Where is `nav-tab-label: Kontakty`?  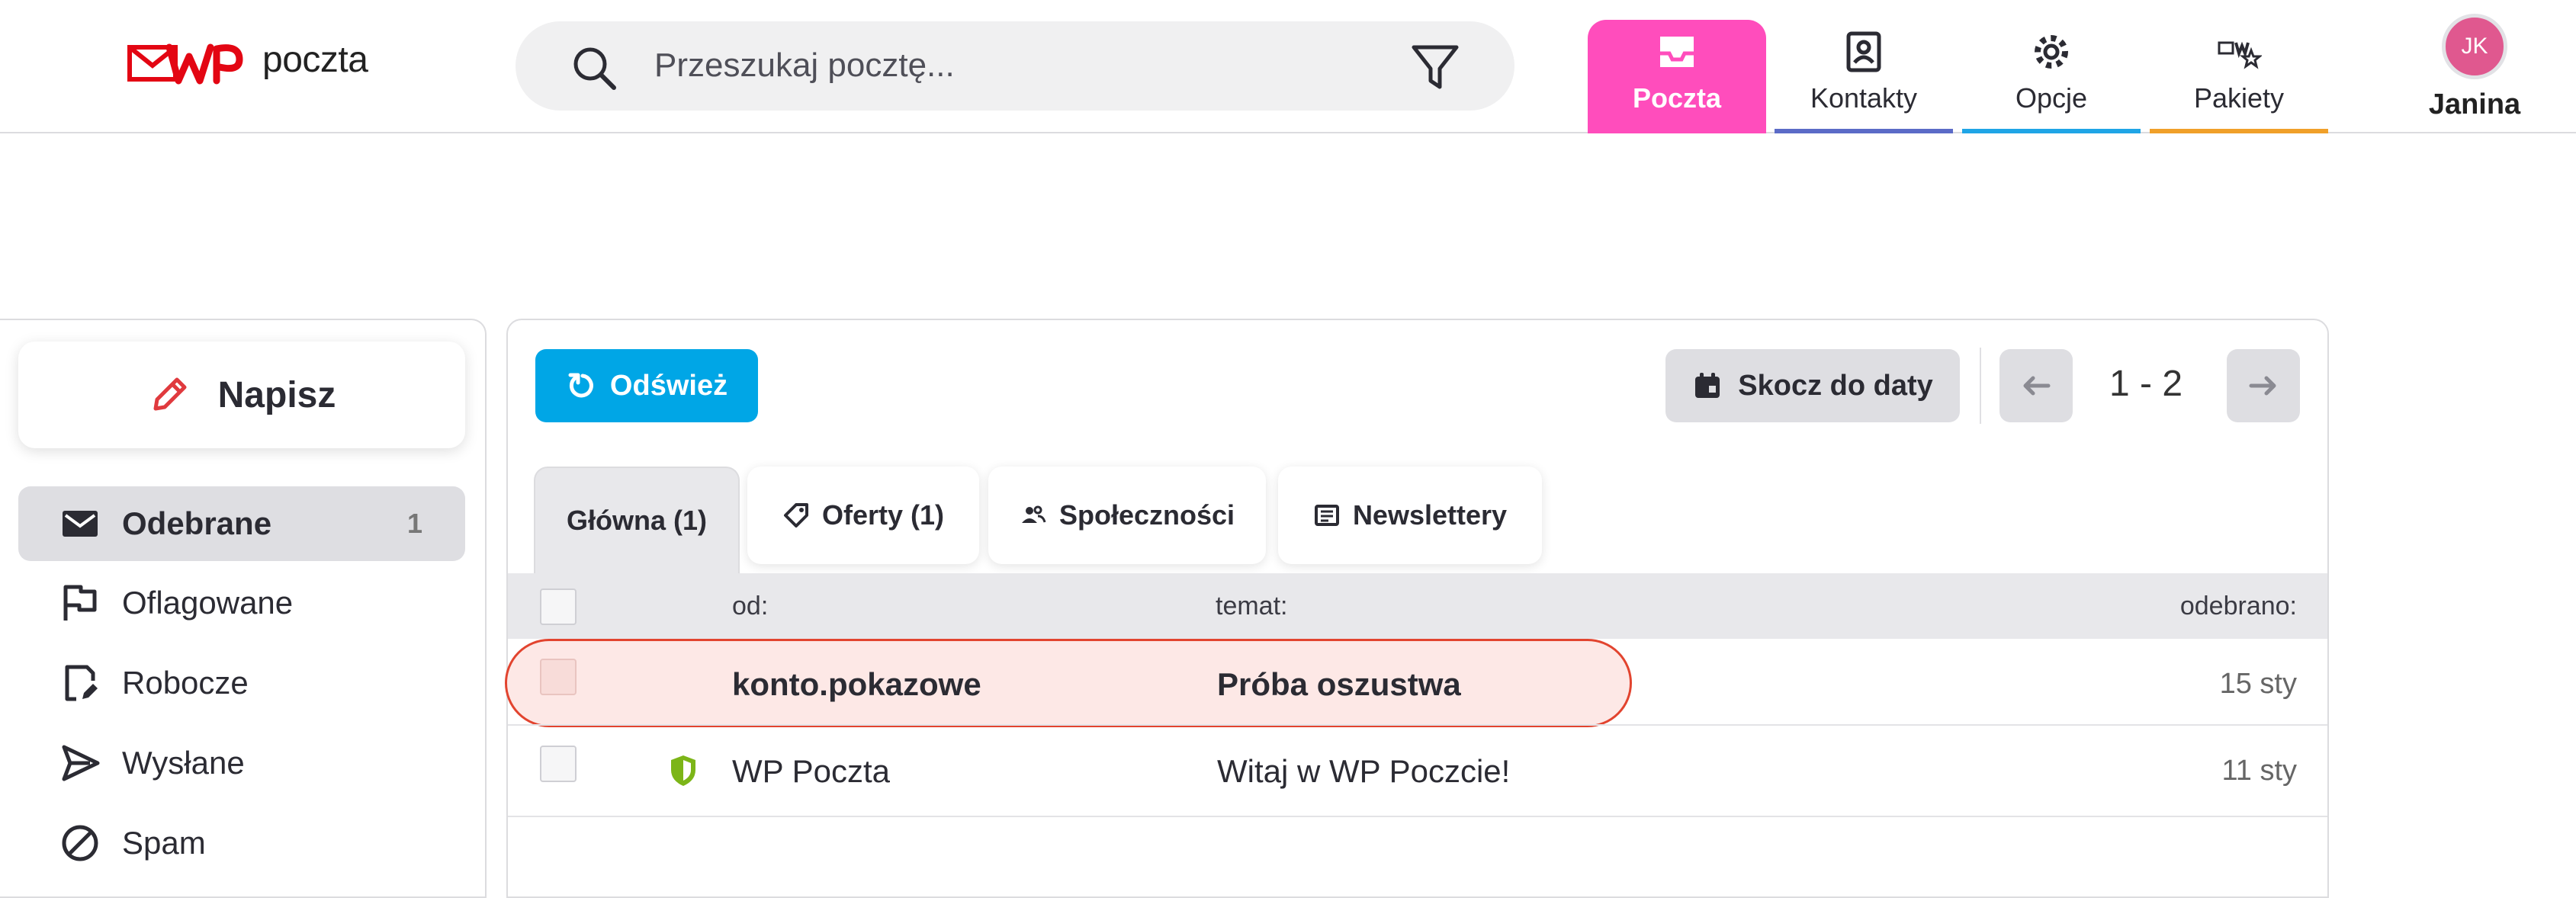
nav-tab-label: Kontakty is located at coordinates (1864, 98).